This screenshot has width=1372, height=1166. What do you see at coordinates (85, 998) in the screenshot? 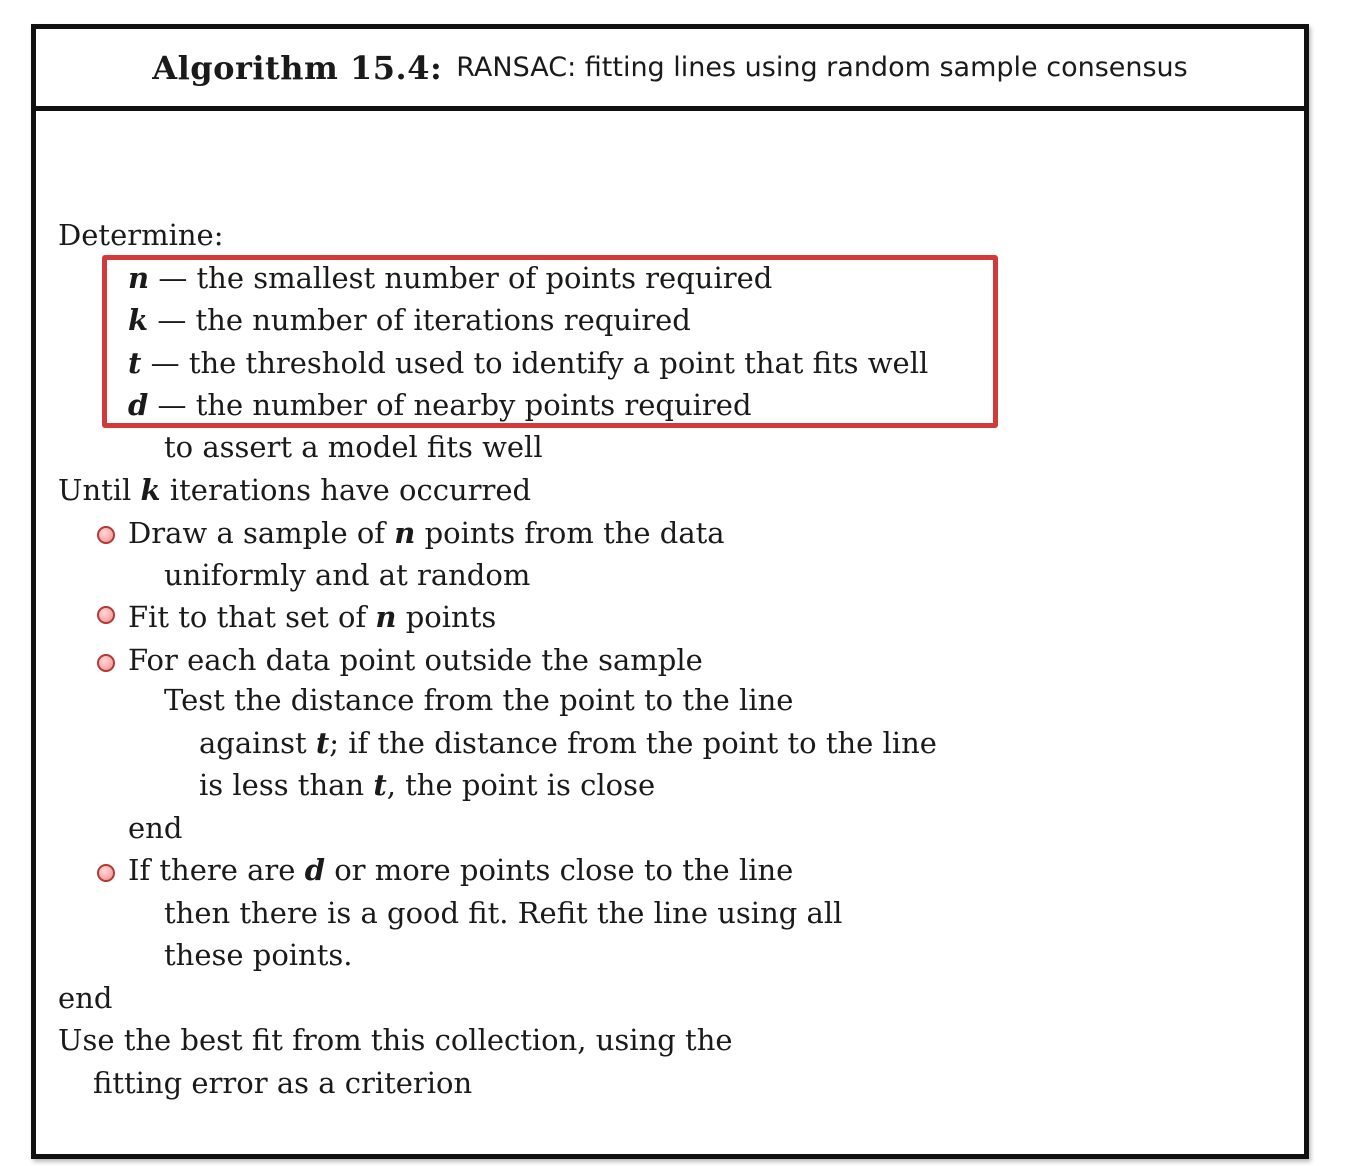
I see `loop-end: end` at bounding box center [85, 998].